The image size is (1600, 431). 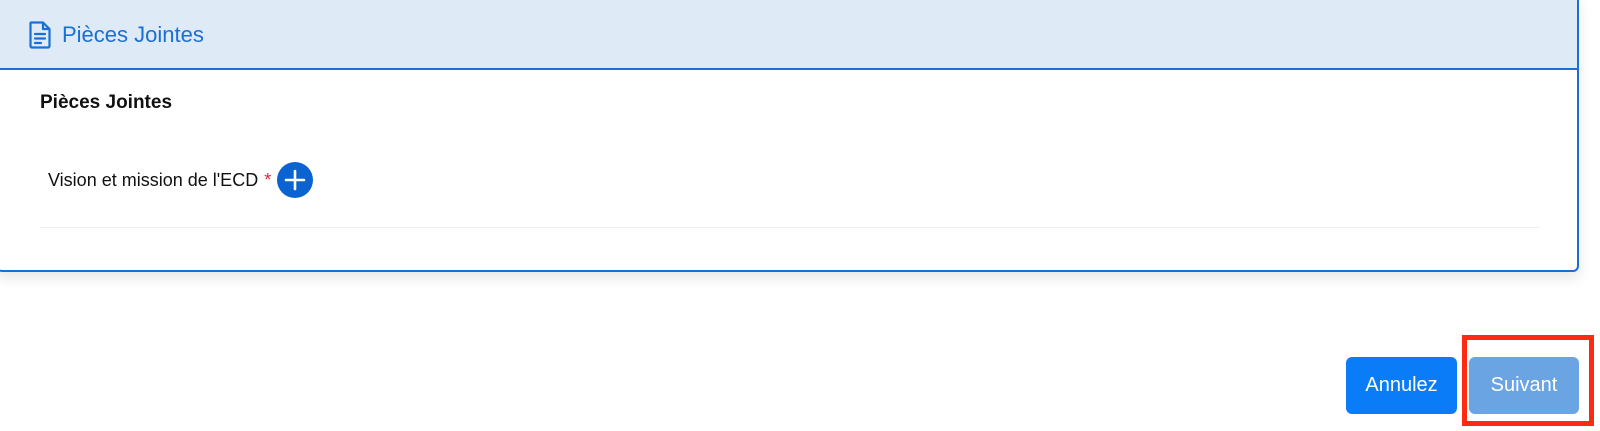 I want to click on add-attachment-button, so click(x=295, y=180).